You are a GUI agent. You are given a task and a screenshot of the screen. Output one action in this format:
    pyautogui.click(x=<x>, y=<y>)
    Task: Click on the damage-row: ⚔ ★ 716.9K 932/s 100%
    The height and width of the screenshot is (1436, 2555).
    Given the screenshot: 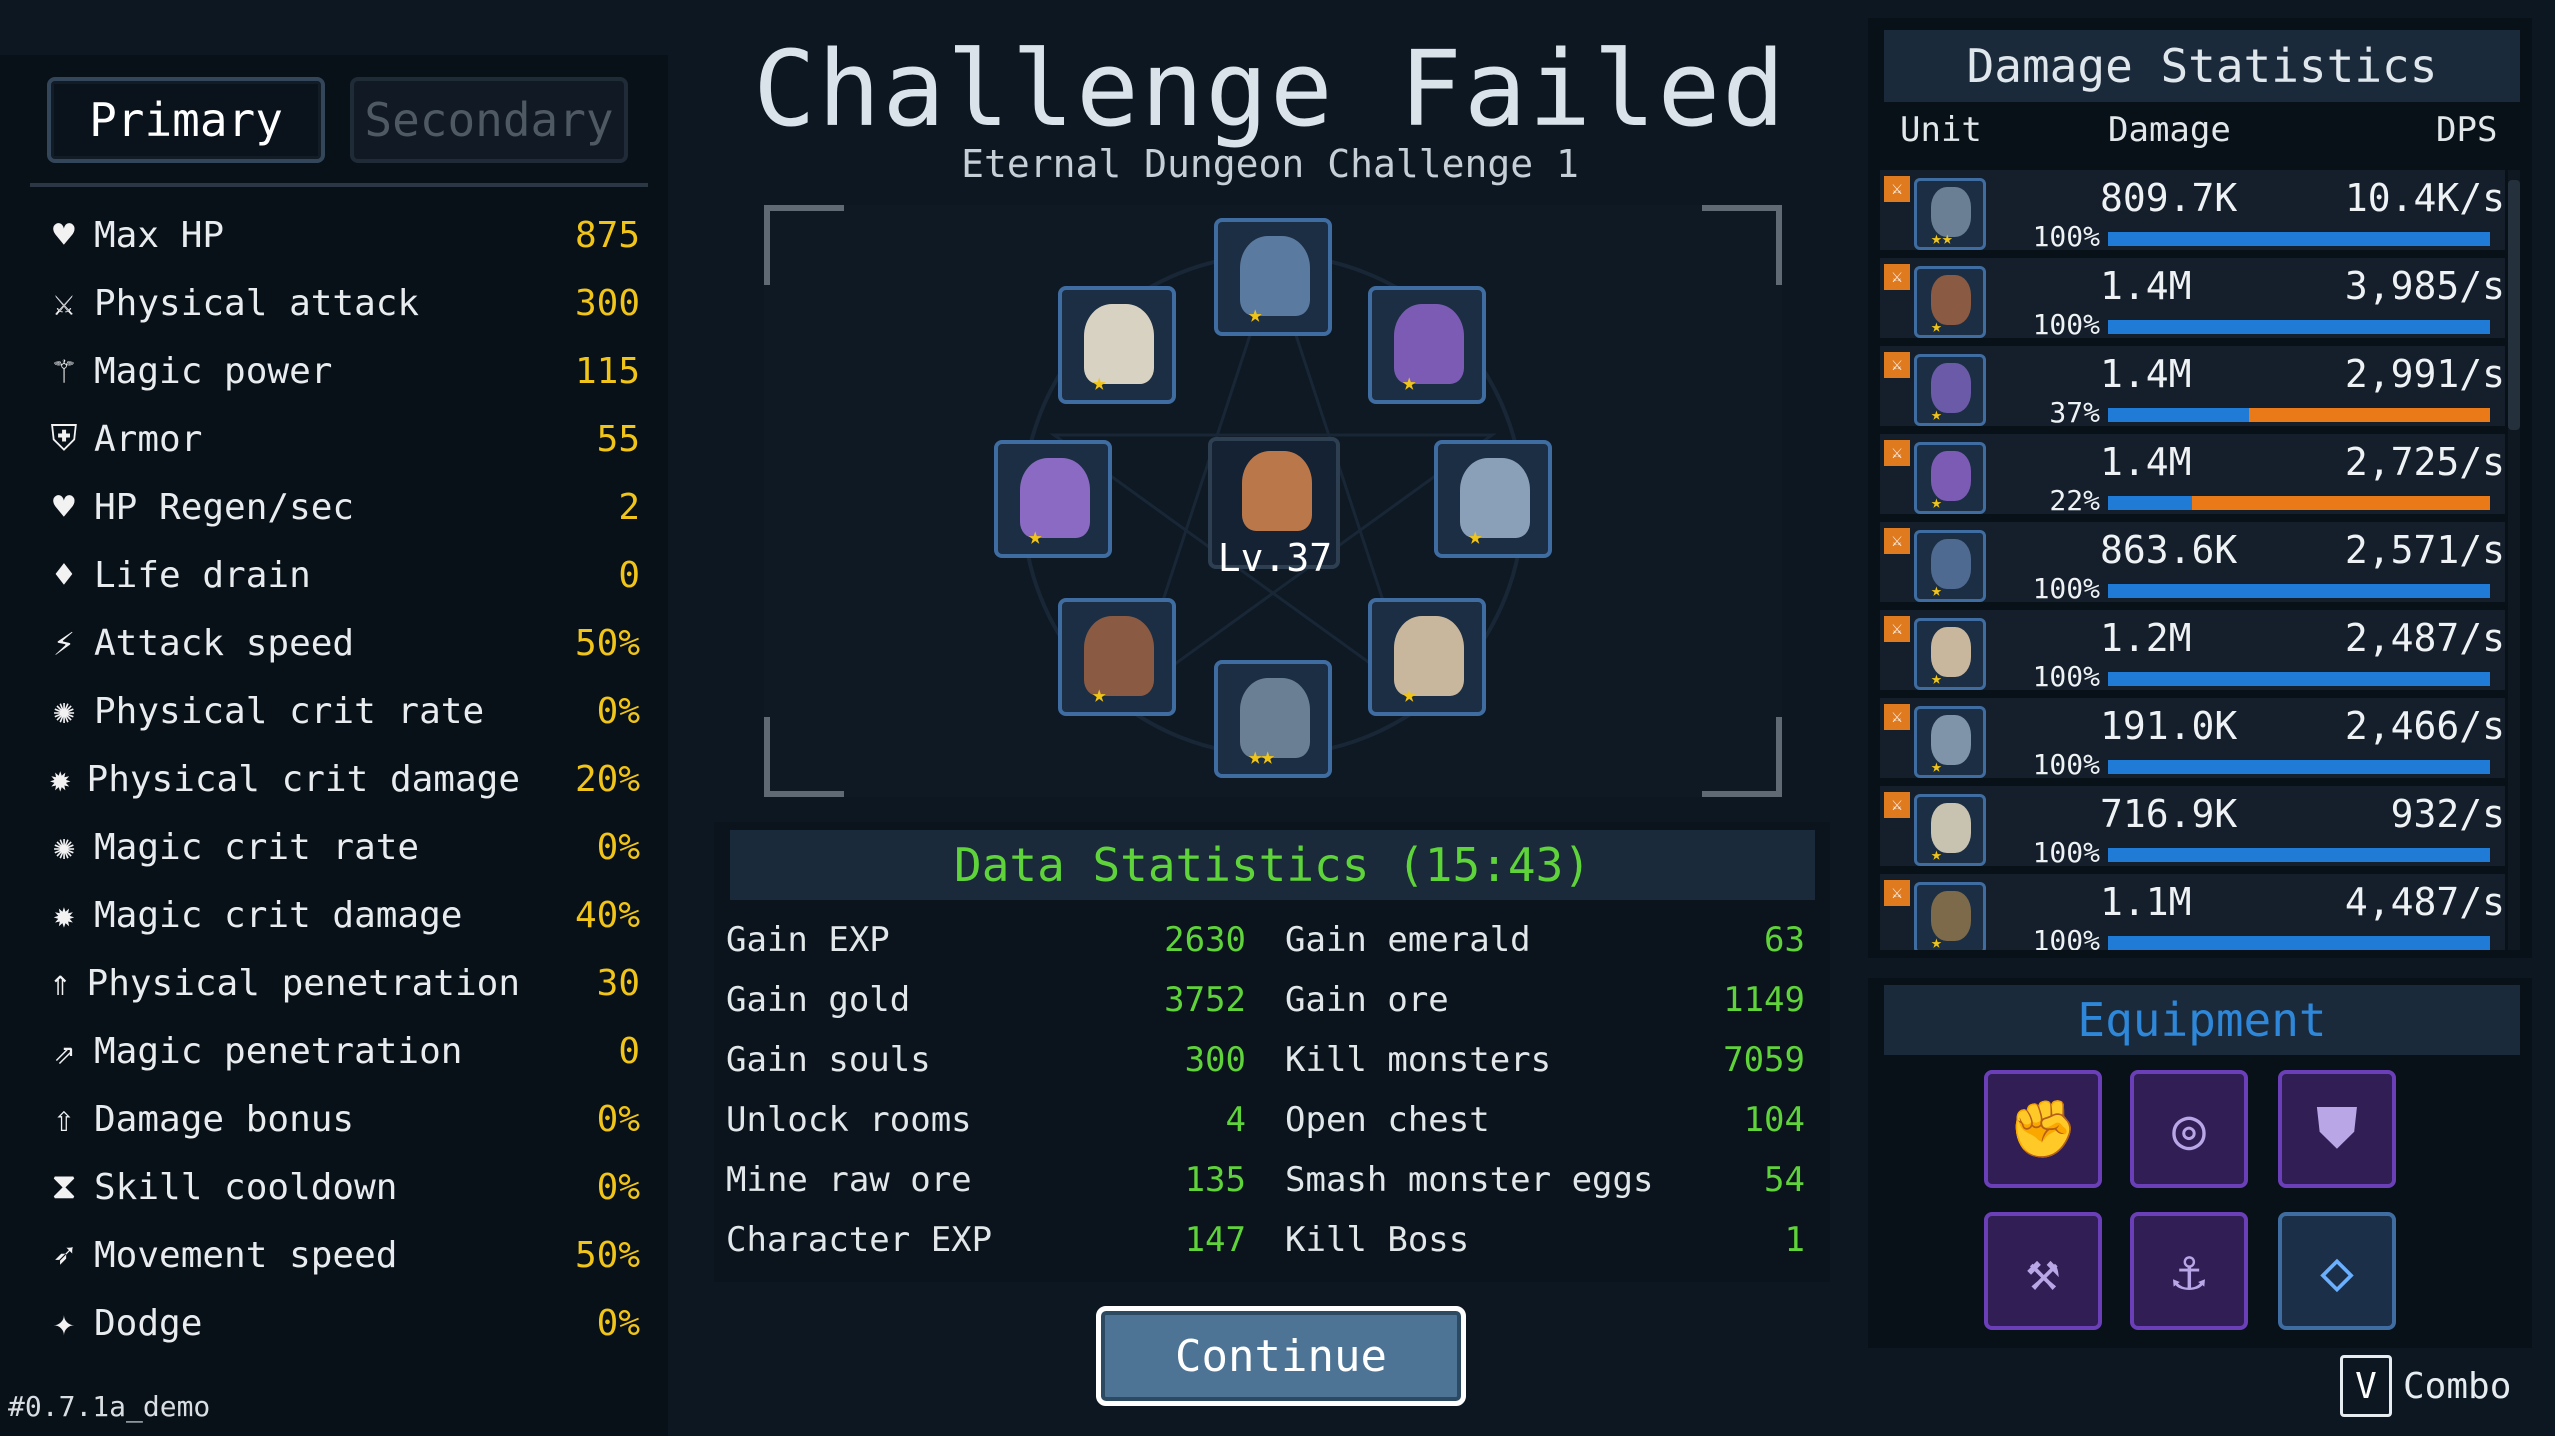 What is the action you would take?
    pyautogui.click(x=2192, y=830)
    